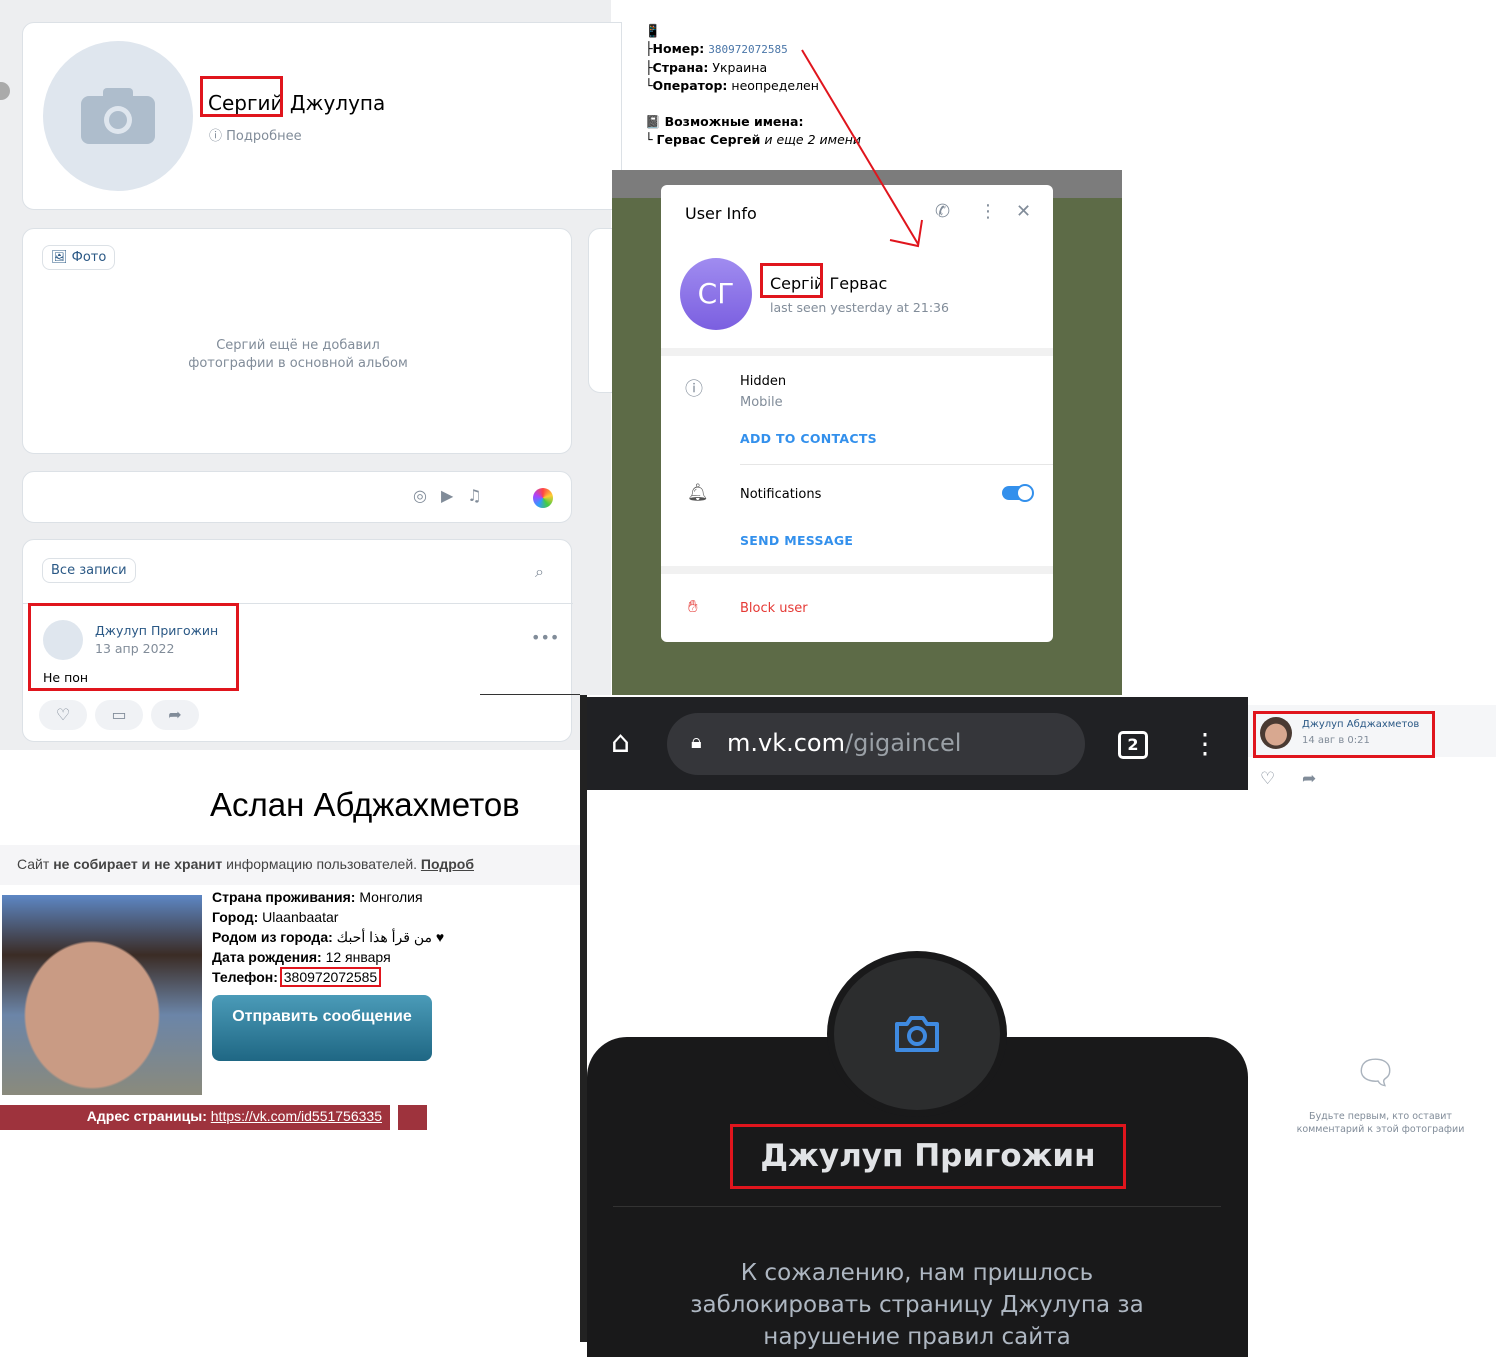 The width and height of the screenshot is (1496, 1357). Describe the element at coordinates (365, 804) in the screenshot. I see `person-name: Аслан Абджахметов` at that location.